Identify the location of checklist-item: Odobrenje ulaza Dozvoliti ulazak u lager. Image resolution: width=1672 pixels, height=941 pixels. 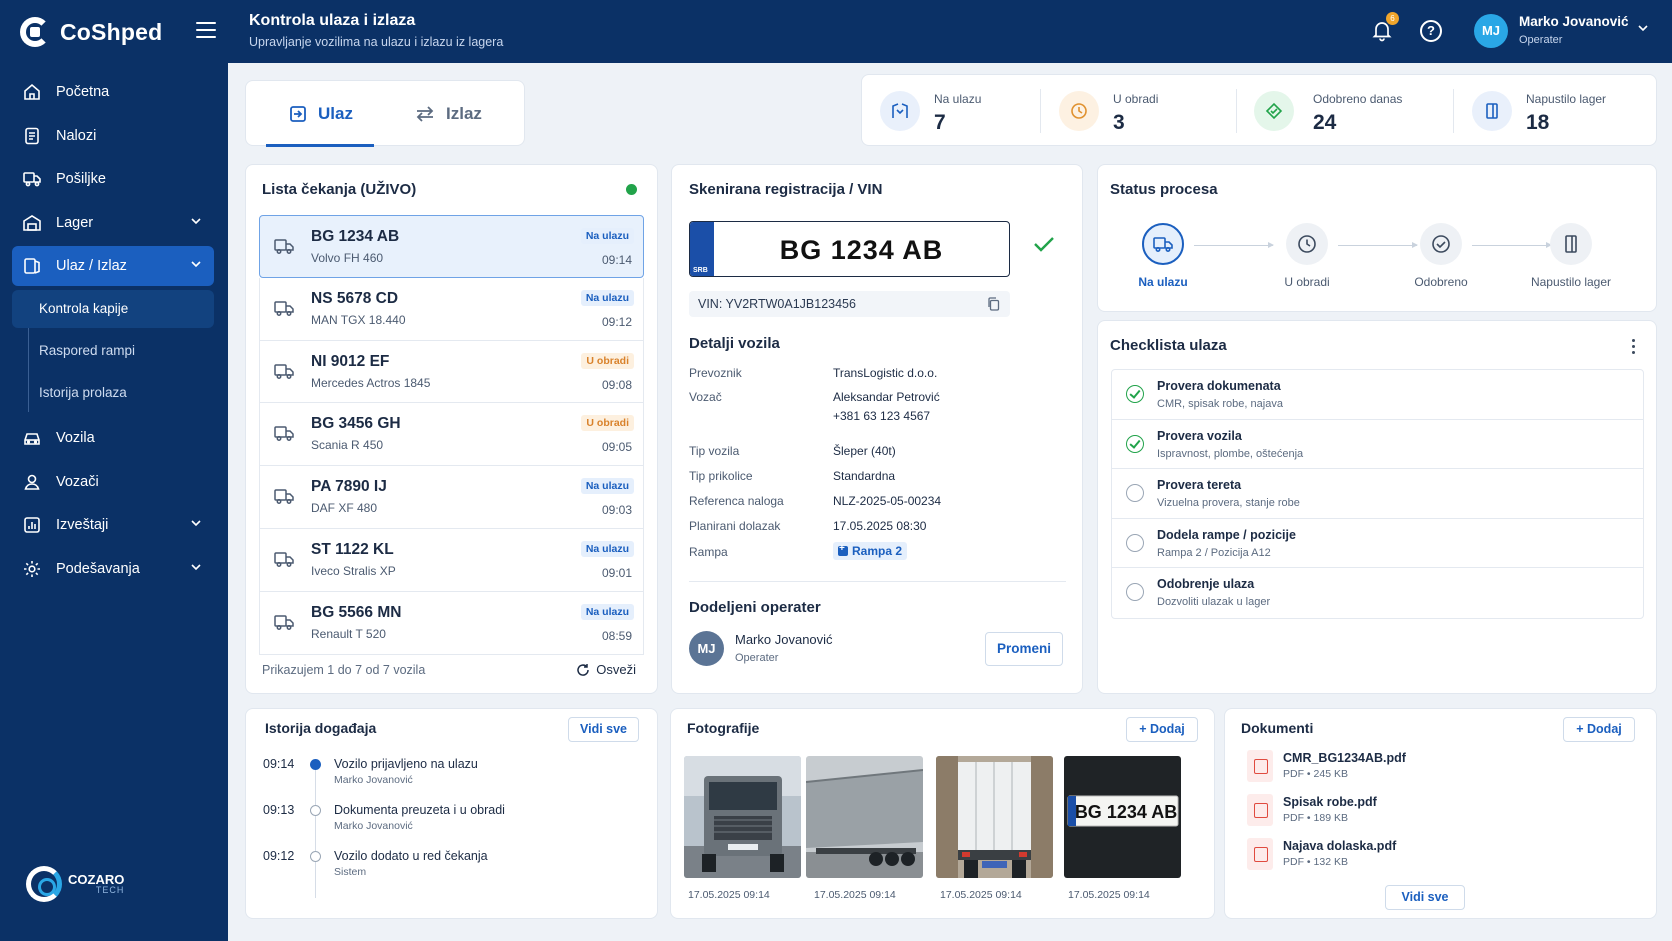
(1377, 593).